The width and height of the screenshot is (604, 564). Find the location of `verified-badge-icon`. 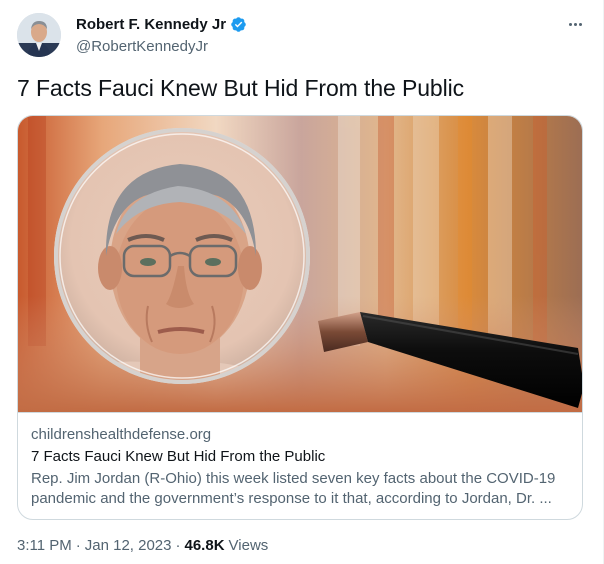

verified-badge-icon is located at coordinates (238, 24).